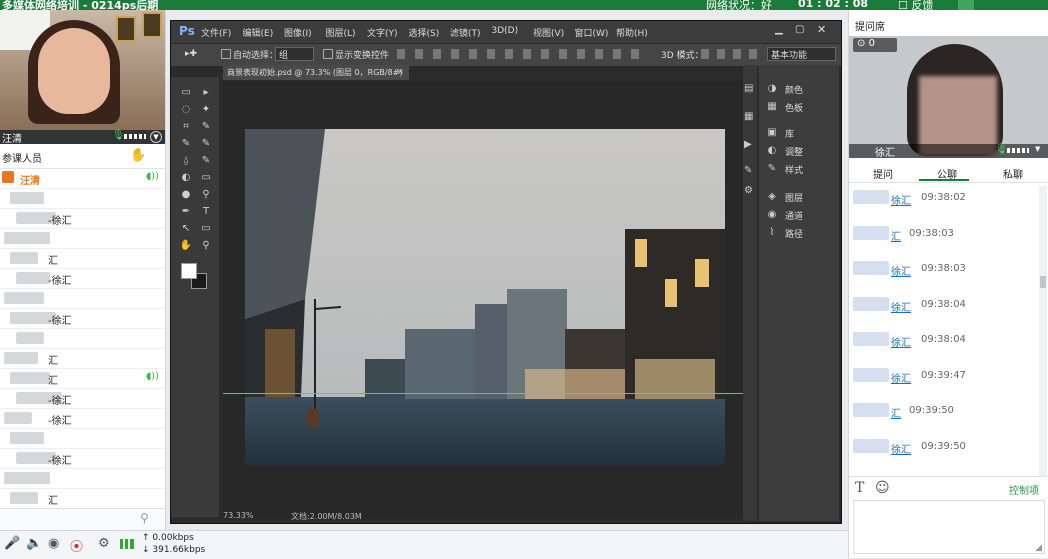  I want to click on pen-tool-icon: ✒, so click(186, 212).